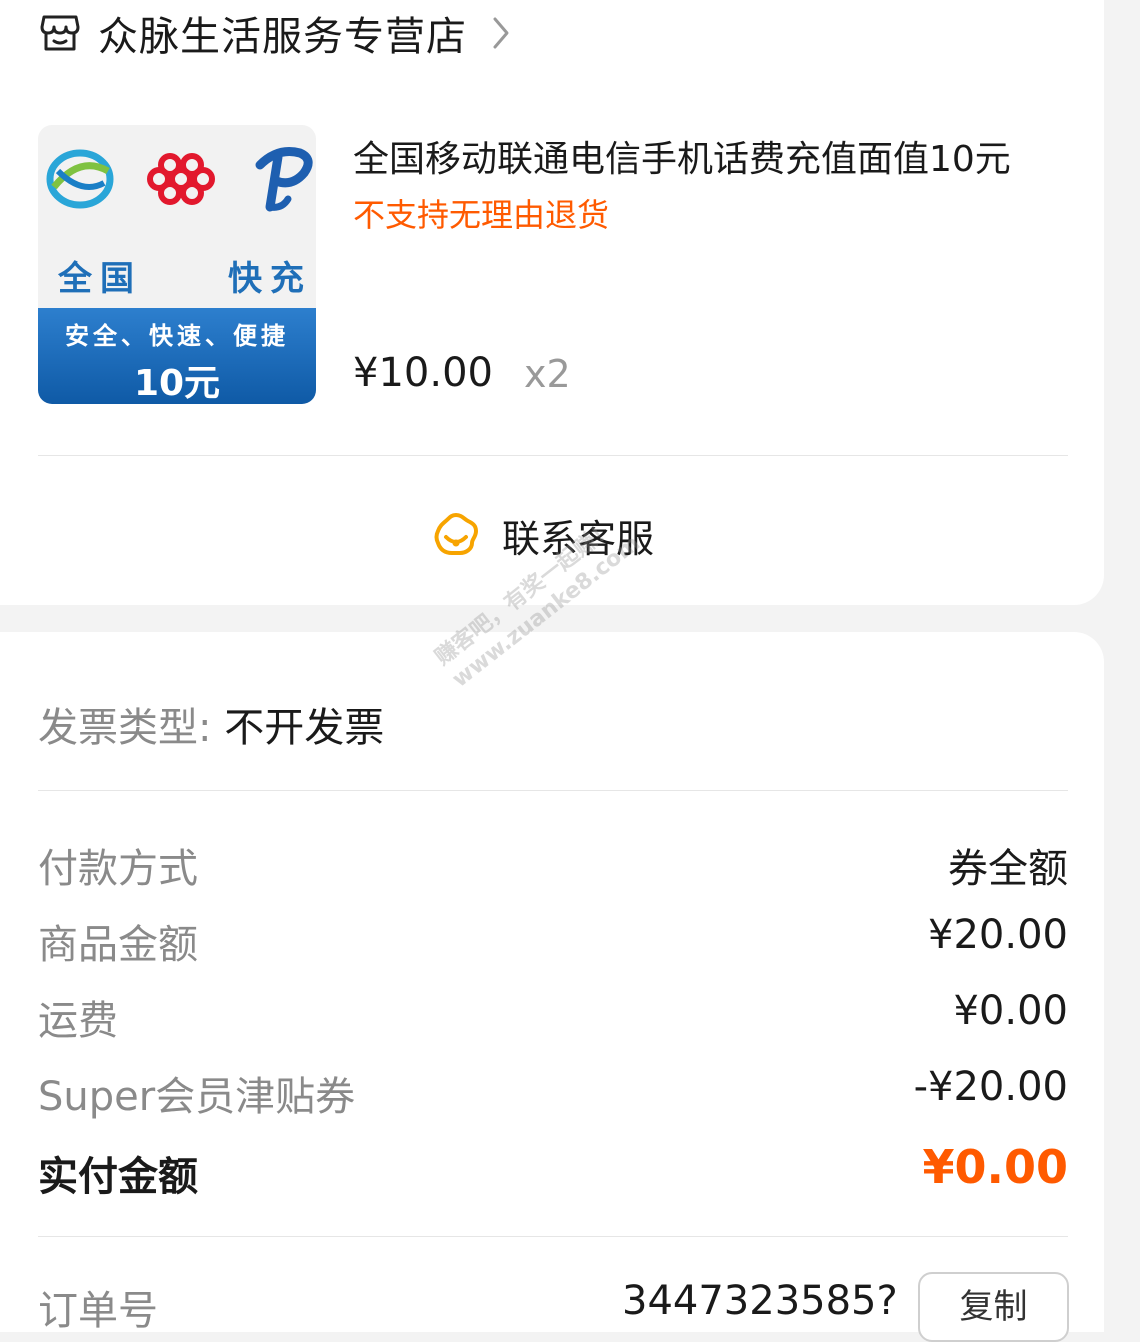 This screenshot has width=1140, height=1342. What do you see at coordinates (547, 374) in the screenshot?
I see `product-quantity: x2` at bounding box center [547, 374].